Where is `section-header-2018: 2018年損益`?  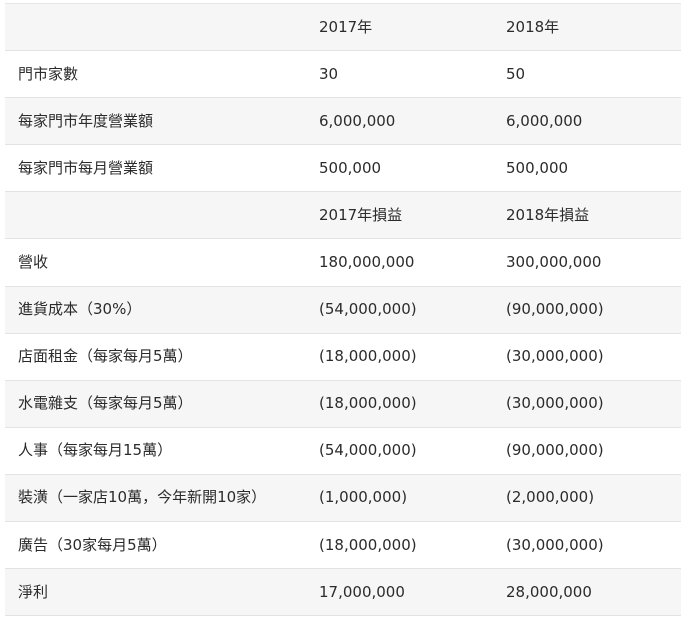
section-header-2018: 2018年損益 is located at coordinates (548, 214).